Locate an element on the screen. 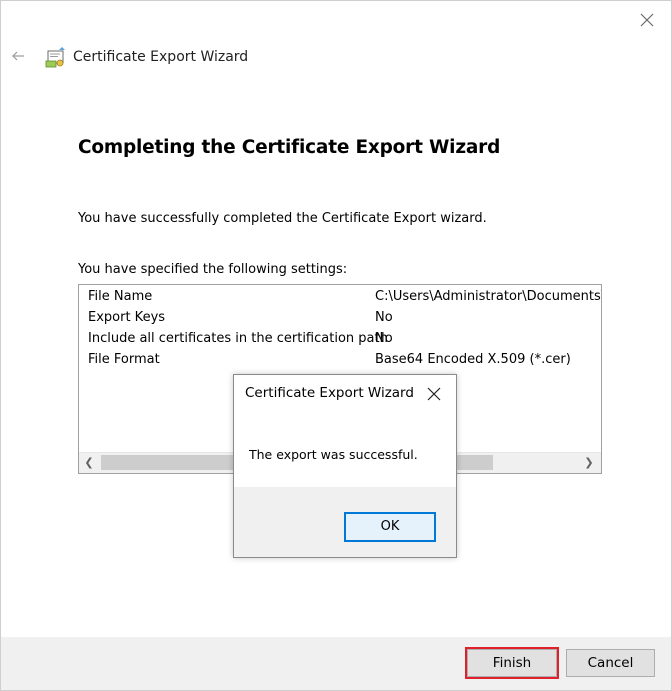 The height and width of the screenshot is (691, 672). page-heading: Completing the Certificate Export Wizard is located at coordinates (289, 147).